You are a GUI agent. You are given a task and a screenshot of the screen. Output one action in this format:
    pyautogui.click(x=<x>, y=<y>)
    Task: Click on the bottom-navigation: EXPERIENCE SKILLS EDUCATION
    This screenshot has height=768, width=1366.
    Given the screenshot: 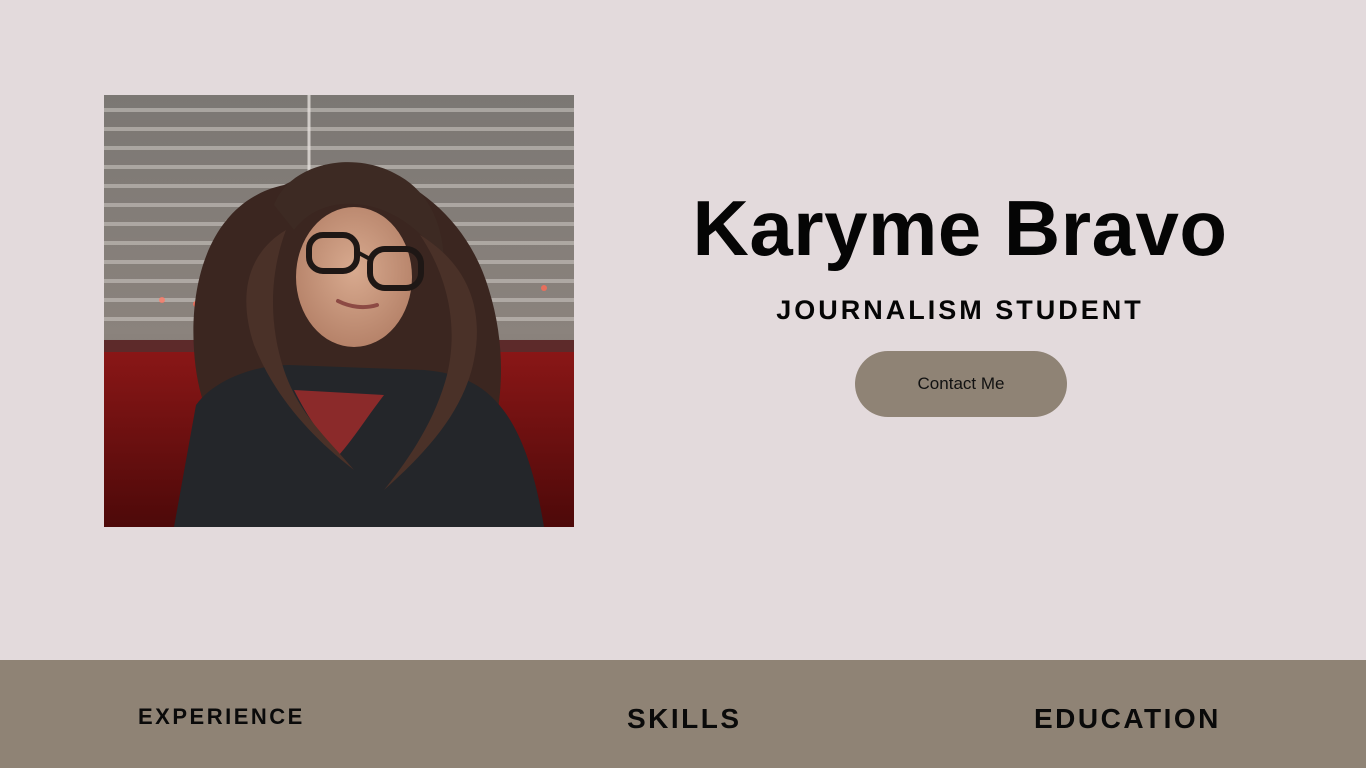 What is the action you would take?
    pyautogui.click(x=683, y=714)
    